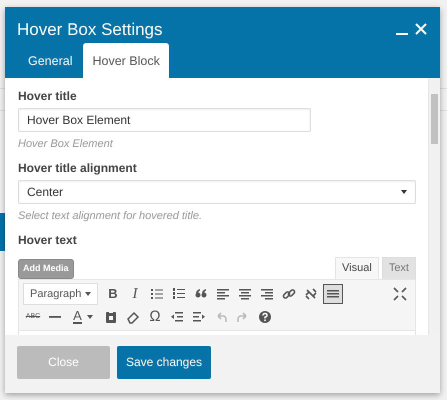 The width and height of the screenshot is (447, 400). I want to click on bold-button: B, so click(113, 294).